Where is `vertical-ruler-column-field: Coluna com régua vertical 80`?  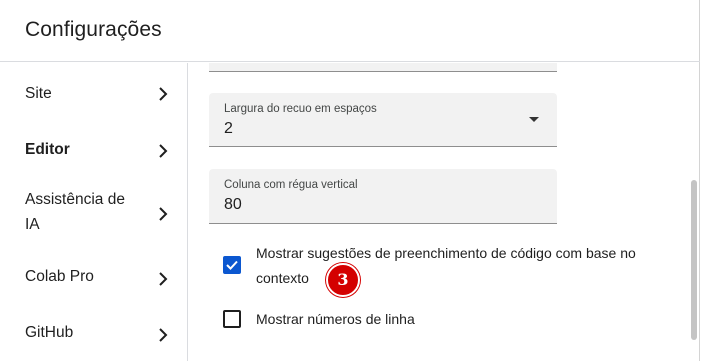 vertical-ruler-column-field: Coluna com régua vertical 80 is located at coordinates (383, 196).